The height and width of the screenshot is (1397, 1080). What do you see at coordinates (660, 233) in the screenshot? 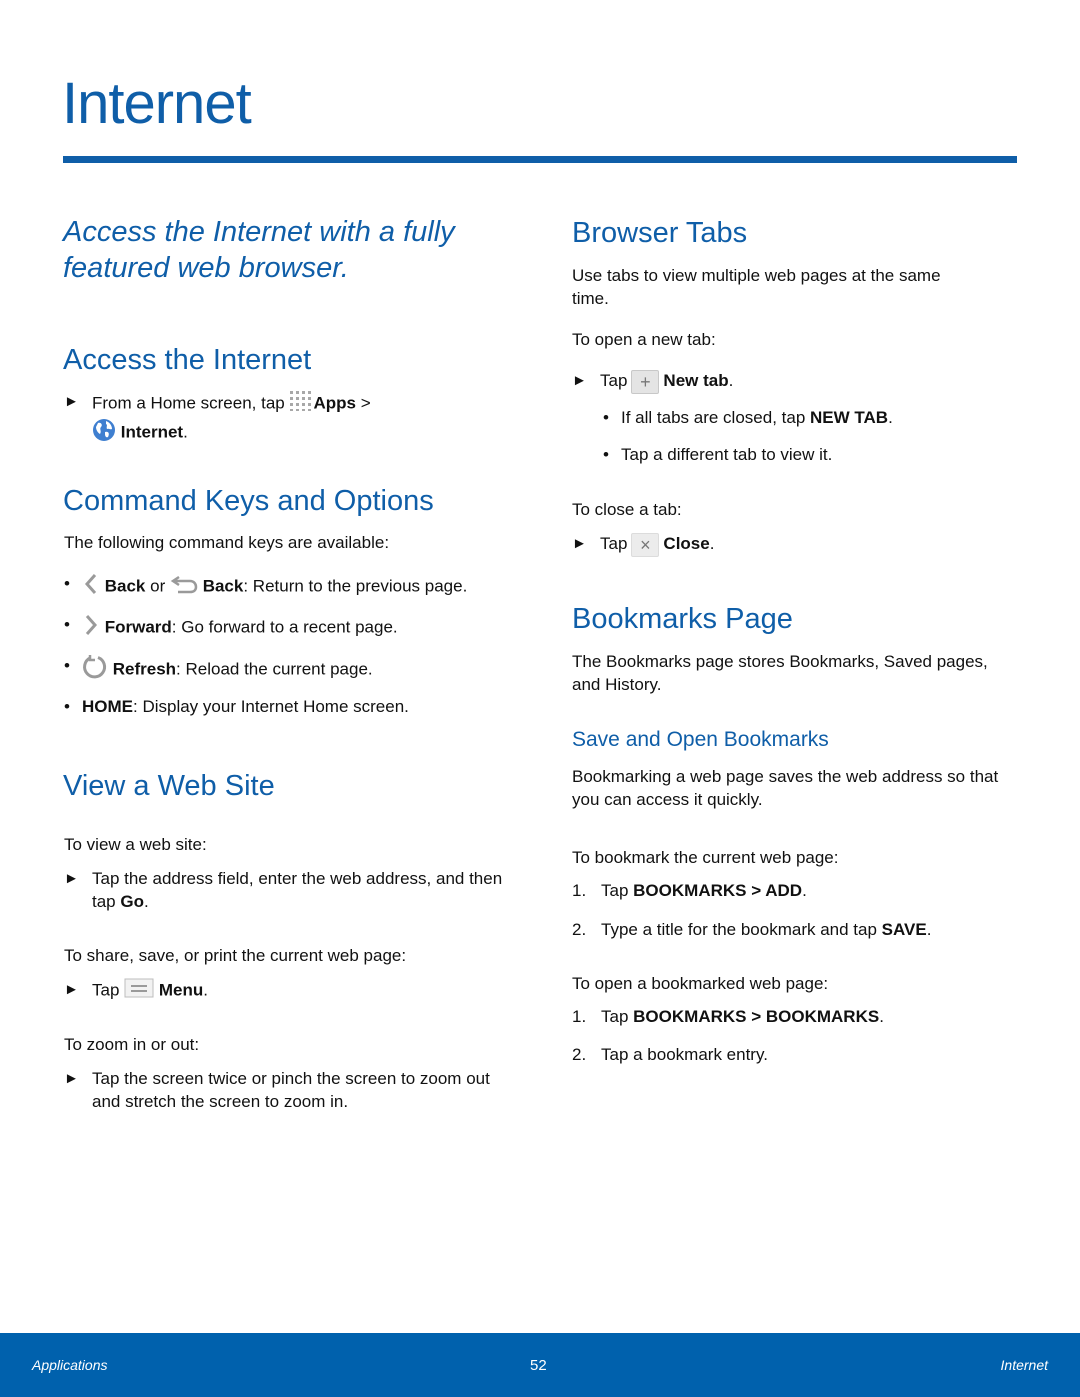
I see `heading-browser-tabs: Browser Tabs` at bounding box center [660, 233].